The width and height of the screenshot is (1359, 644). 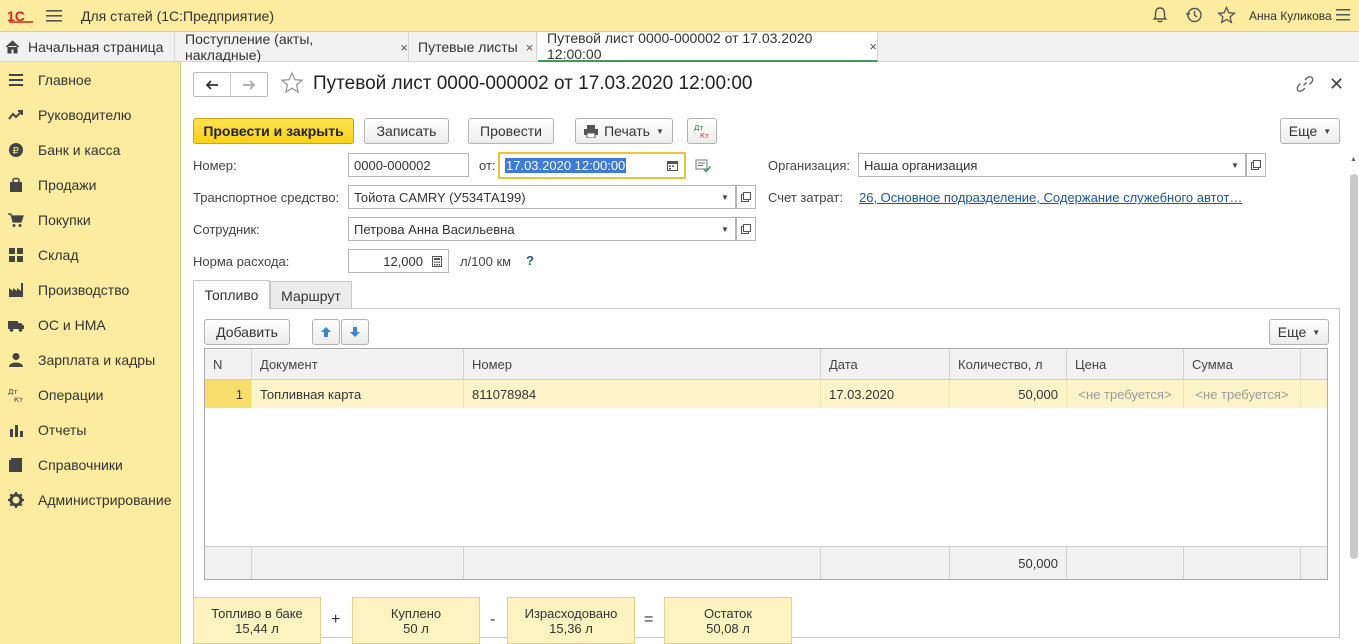 I want to click on open-organization-button, so click(x=1256, y=165).